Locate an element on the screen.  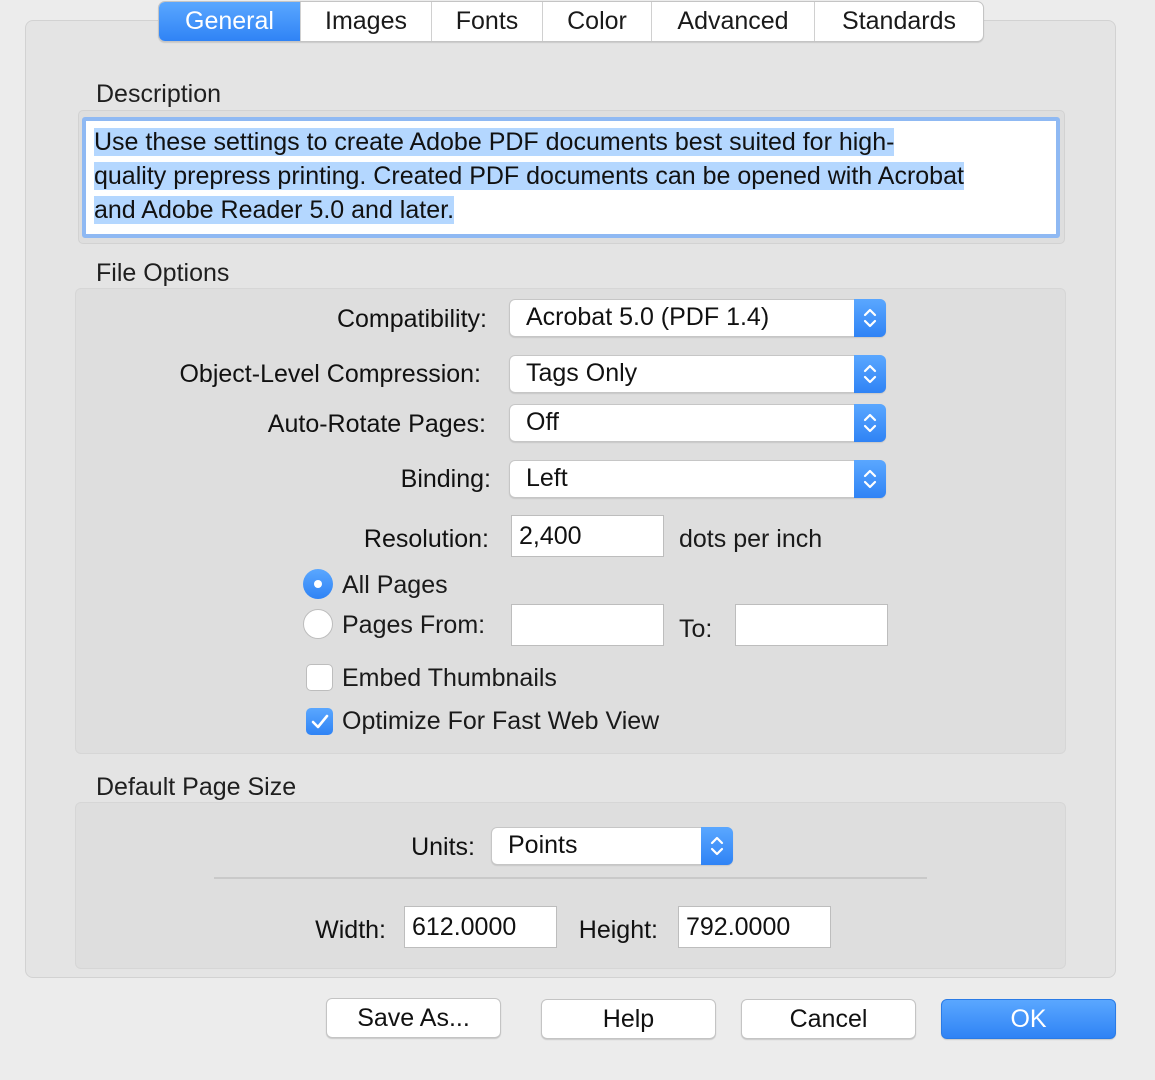
pages-to-input is located at coordinates (811, 625).